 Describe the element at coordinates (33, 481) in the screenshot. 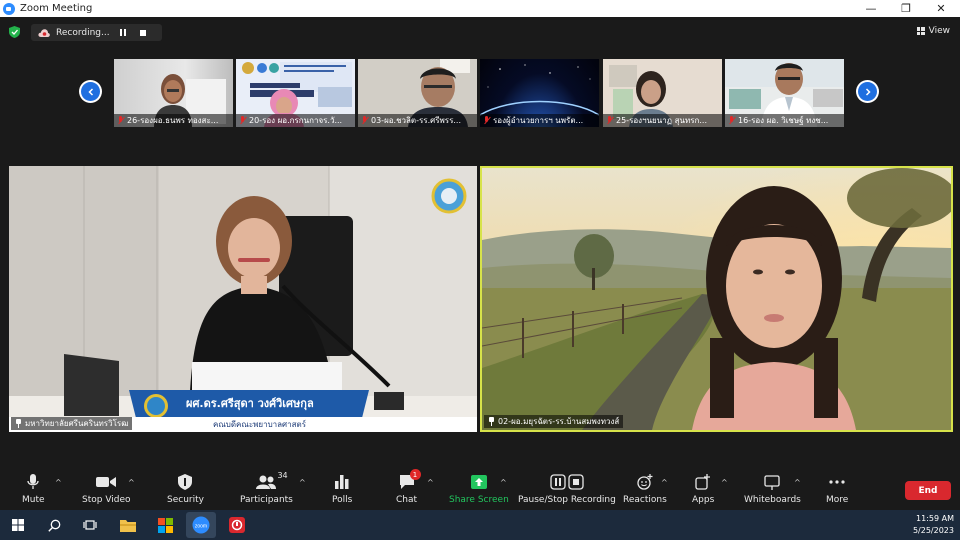

I see `microphone-icon` at that location.